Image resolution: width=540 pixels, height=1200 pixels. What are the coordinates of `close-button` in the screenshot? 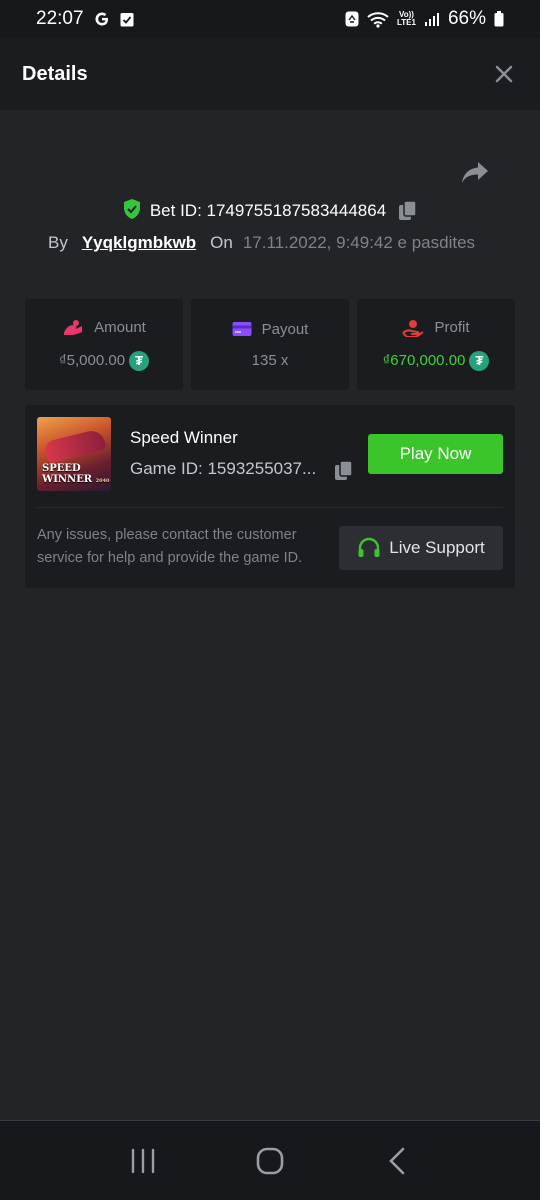 It's located at (504, 74).